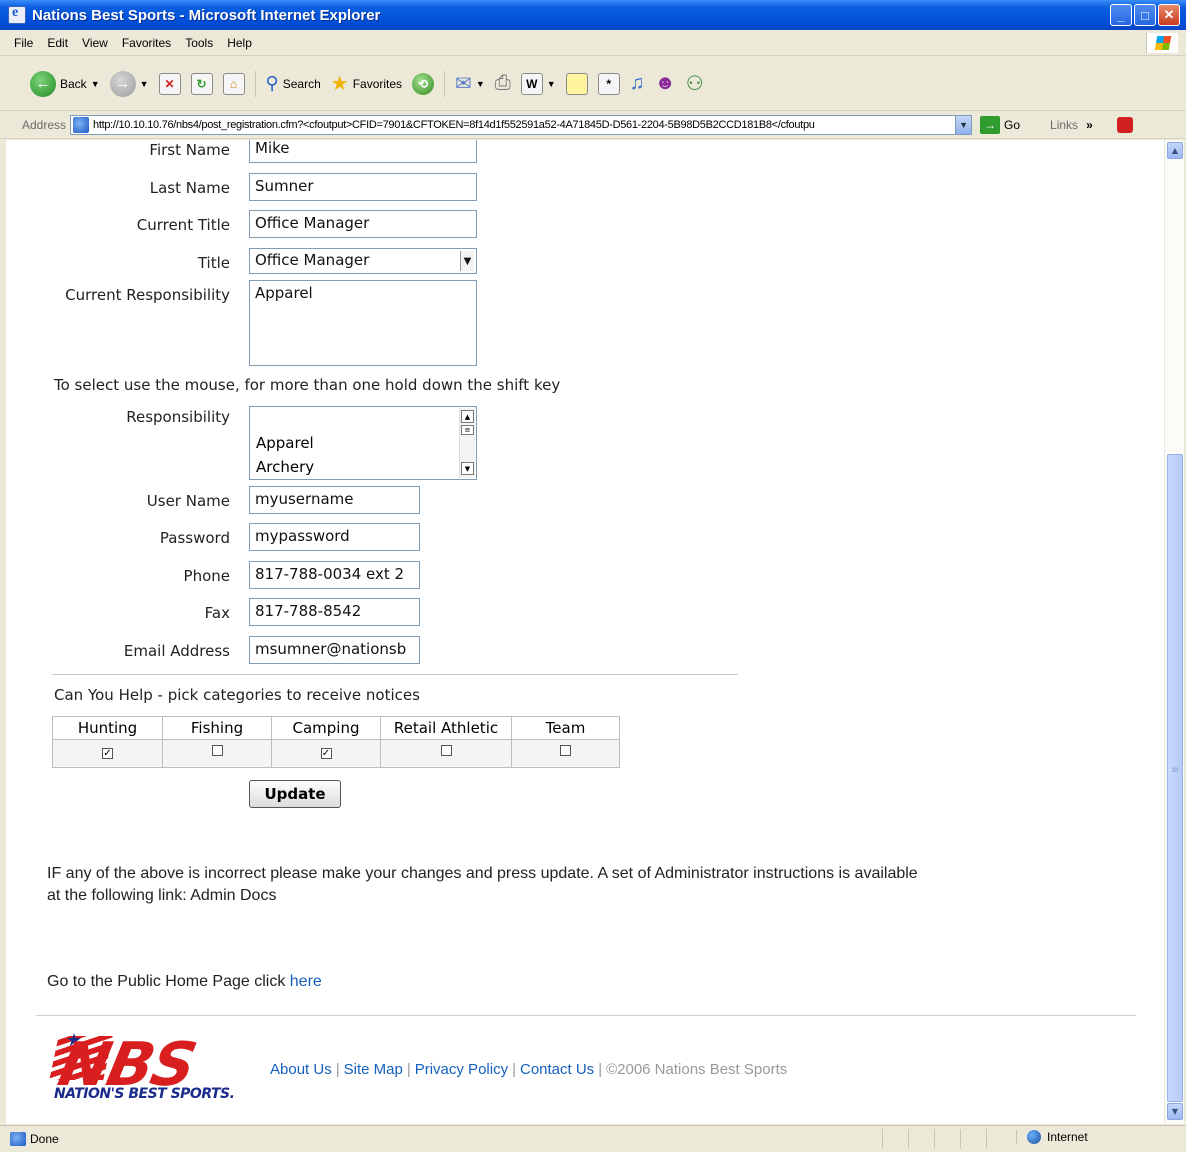 The width and height of the screenshot is (1186, 1152). I want to click on refresh-button: ↻, so click(201, 83).